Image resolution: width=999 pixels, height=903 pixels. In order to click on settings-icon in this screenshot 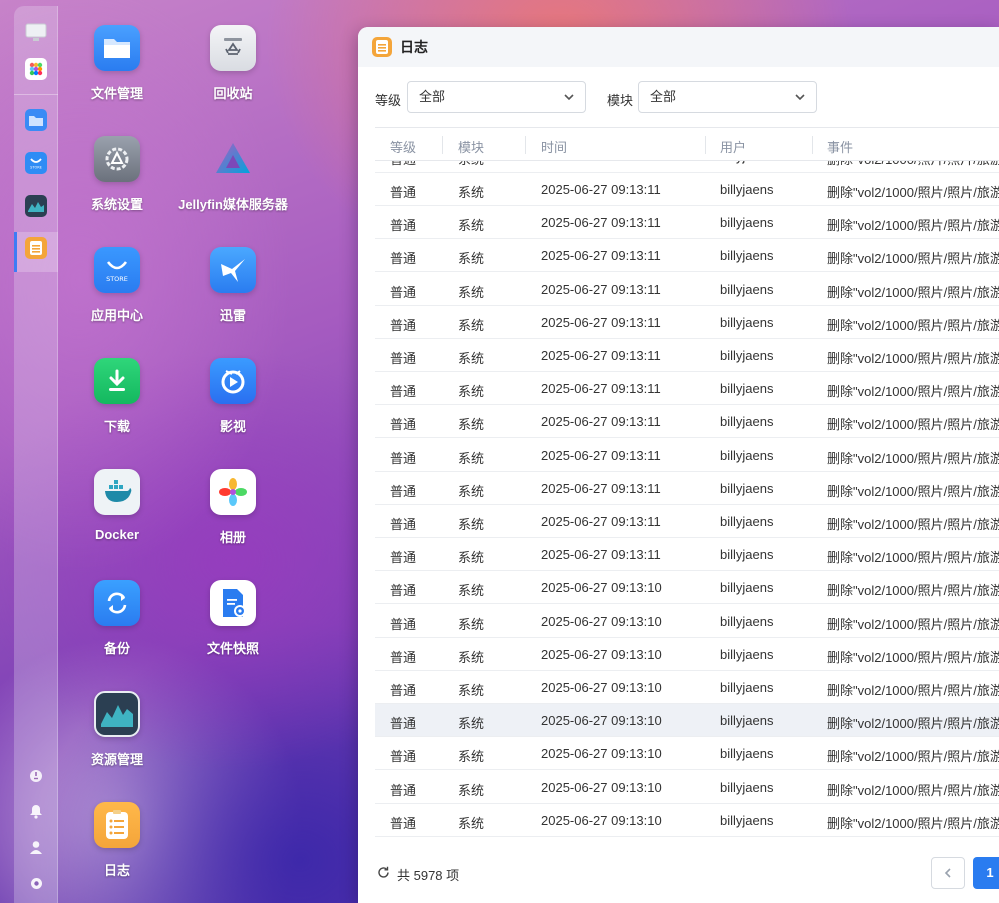, I will do `click(36, 883)`.